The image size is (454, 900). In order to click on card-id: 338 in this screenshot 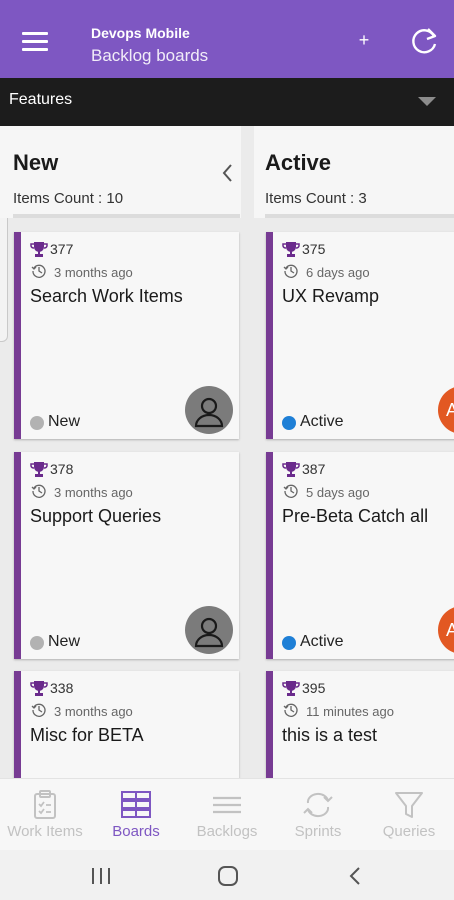, I will do `click(62, 688)`.